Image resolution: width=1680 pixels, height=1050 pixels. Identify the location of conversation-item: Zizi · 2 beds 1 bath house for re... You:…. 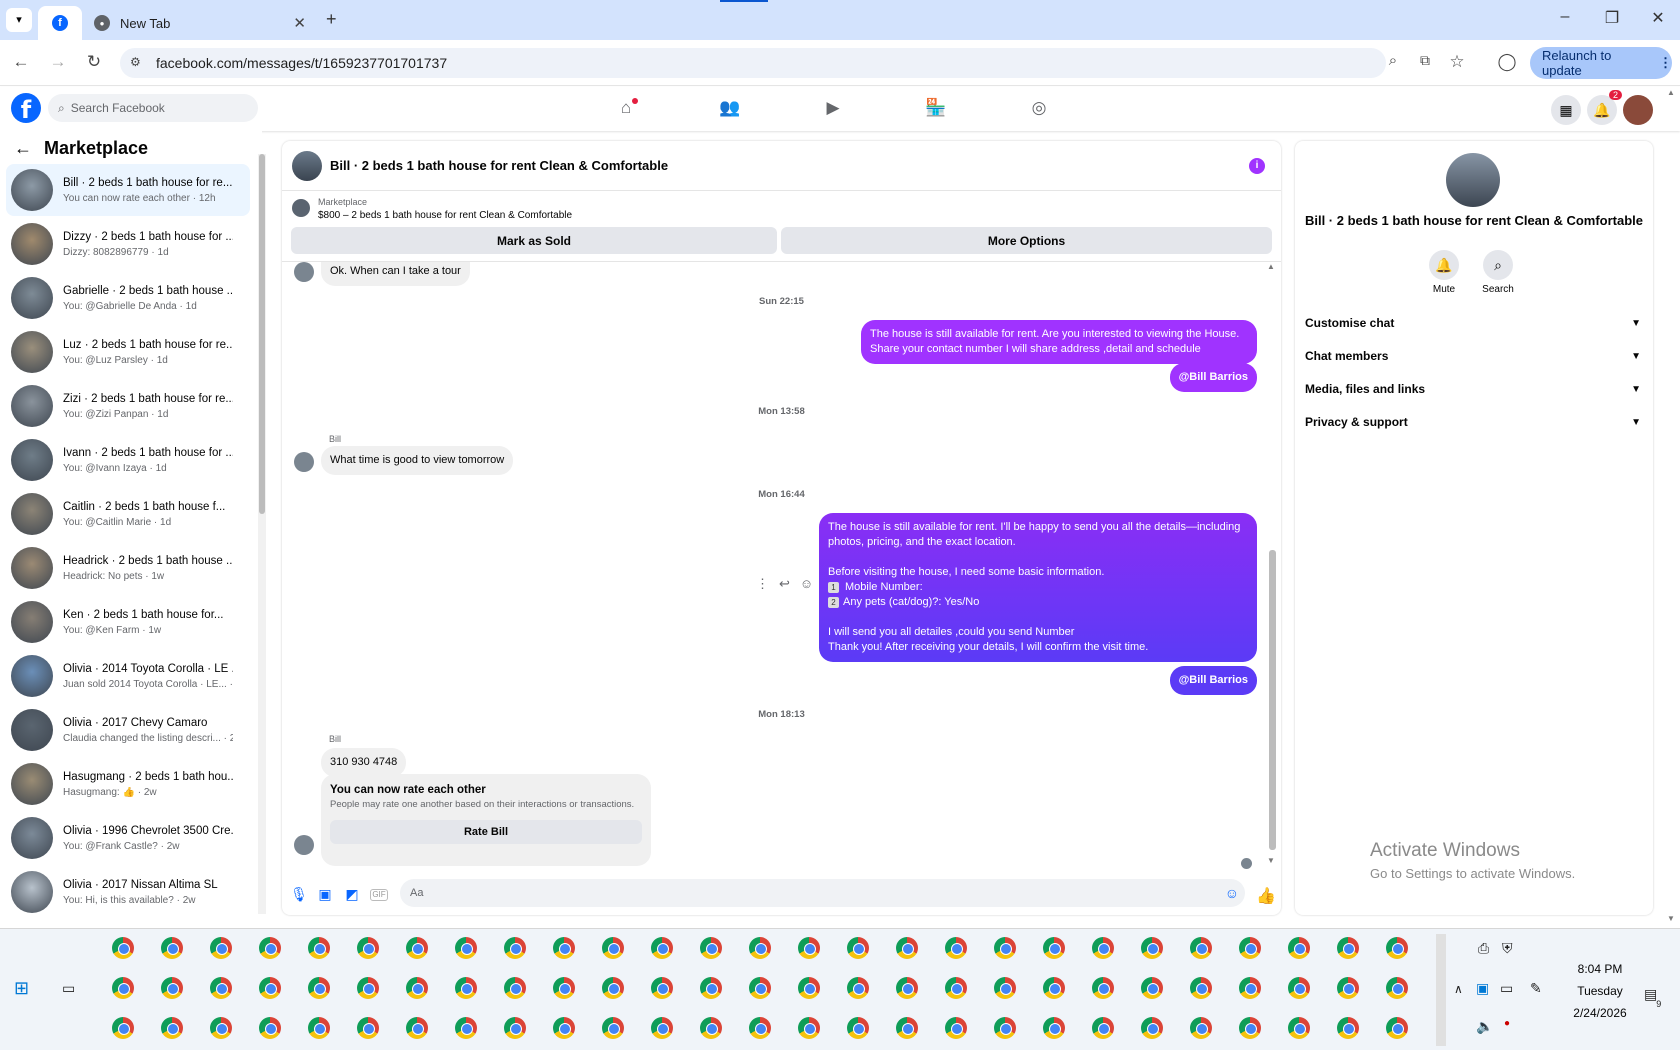
(128, 406).